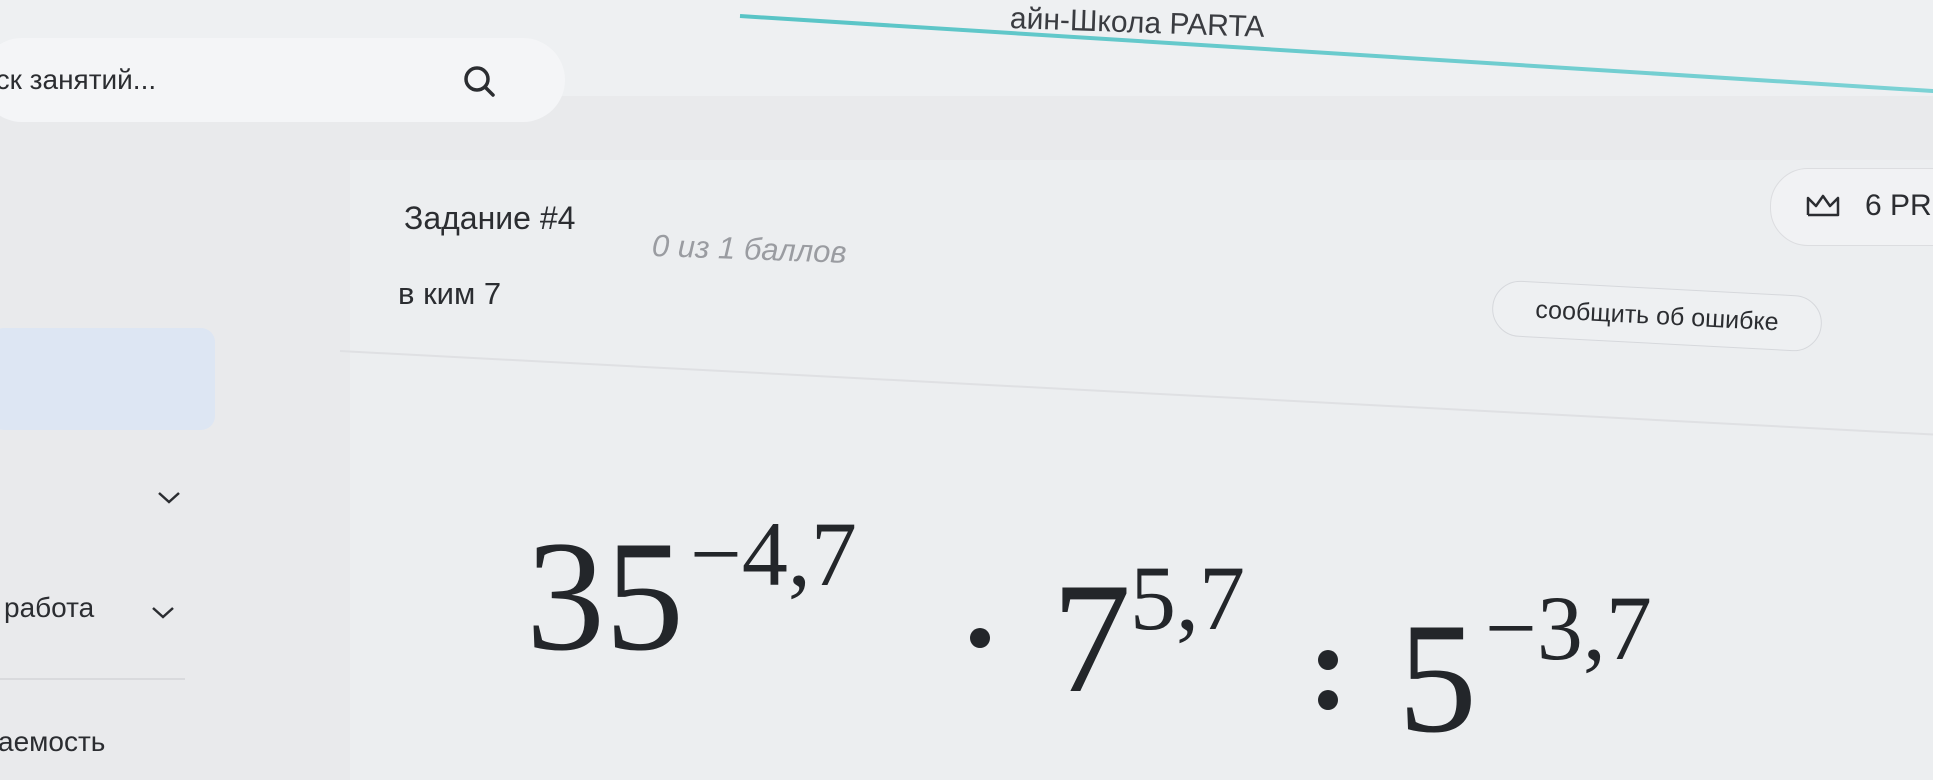  What do you see at coordinates (980, 638) in the screenshot?
I see `multiply-dot` at bounding box center [980, 638].